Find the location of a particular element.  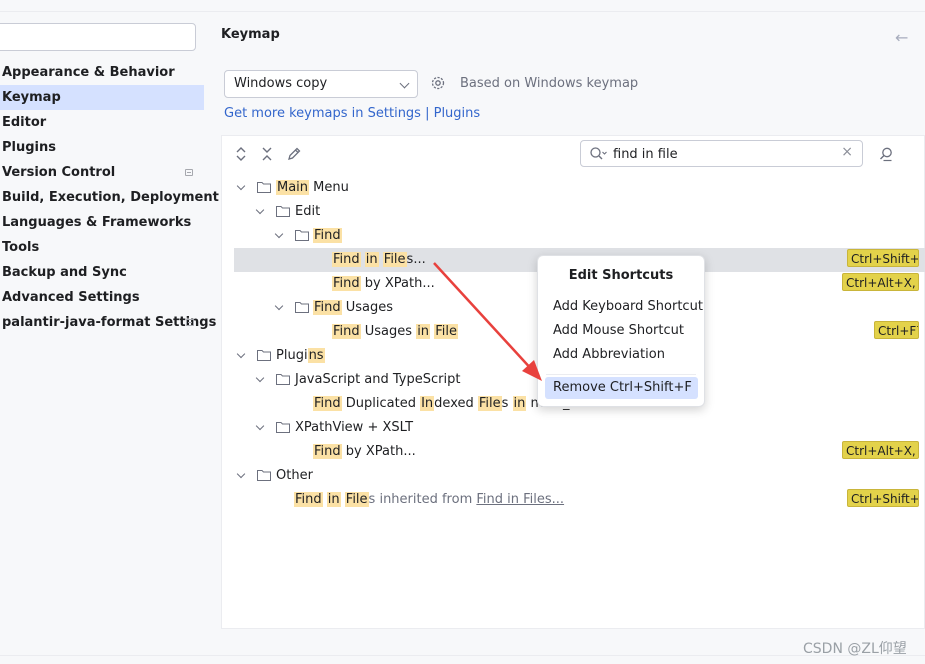

action-find-usages-in-file: Find Usages in File is located at coordinates (432, 332).